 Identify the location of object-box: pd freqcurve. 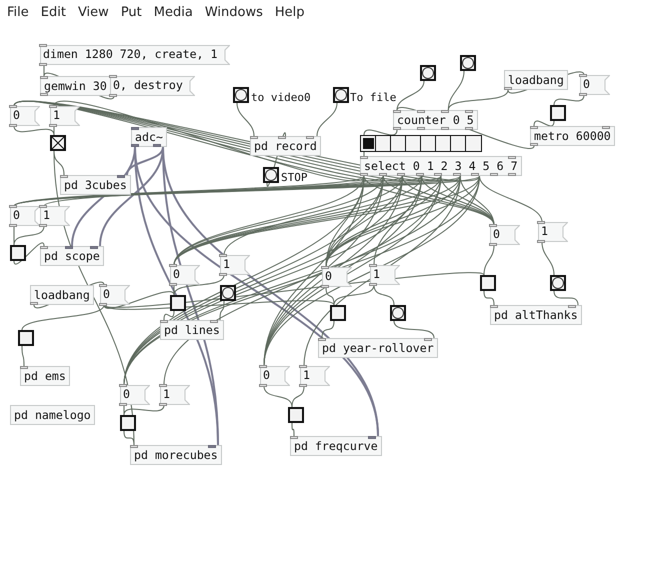
(336, 446).